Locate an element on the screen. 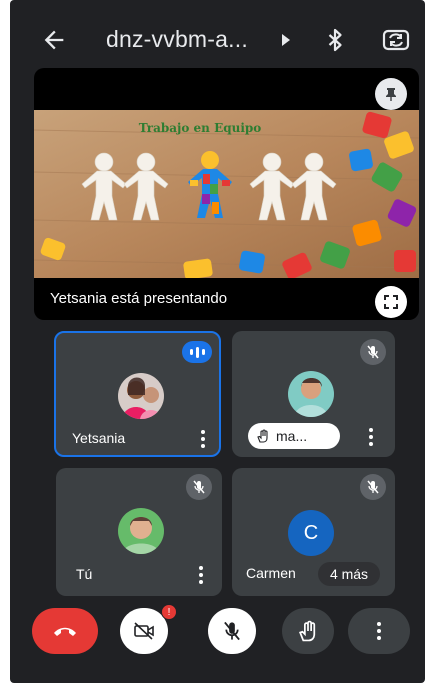 The width and height of the screenshot is (427, 683). end-call-icon is located at coordinates (65, 631).